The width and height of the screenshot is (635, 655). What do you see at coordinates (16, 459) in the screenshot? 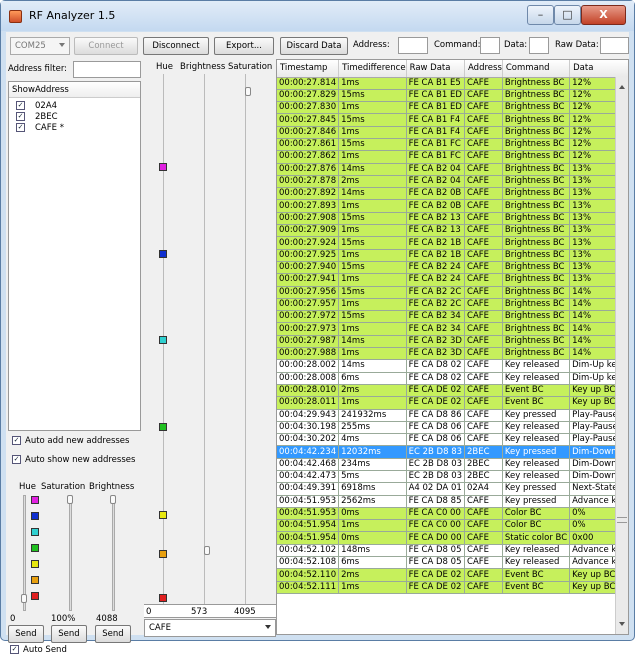
I see `check-icon: ✓` at bounding box center [16, 459].